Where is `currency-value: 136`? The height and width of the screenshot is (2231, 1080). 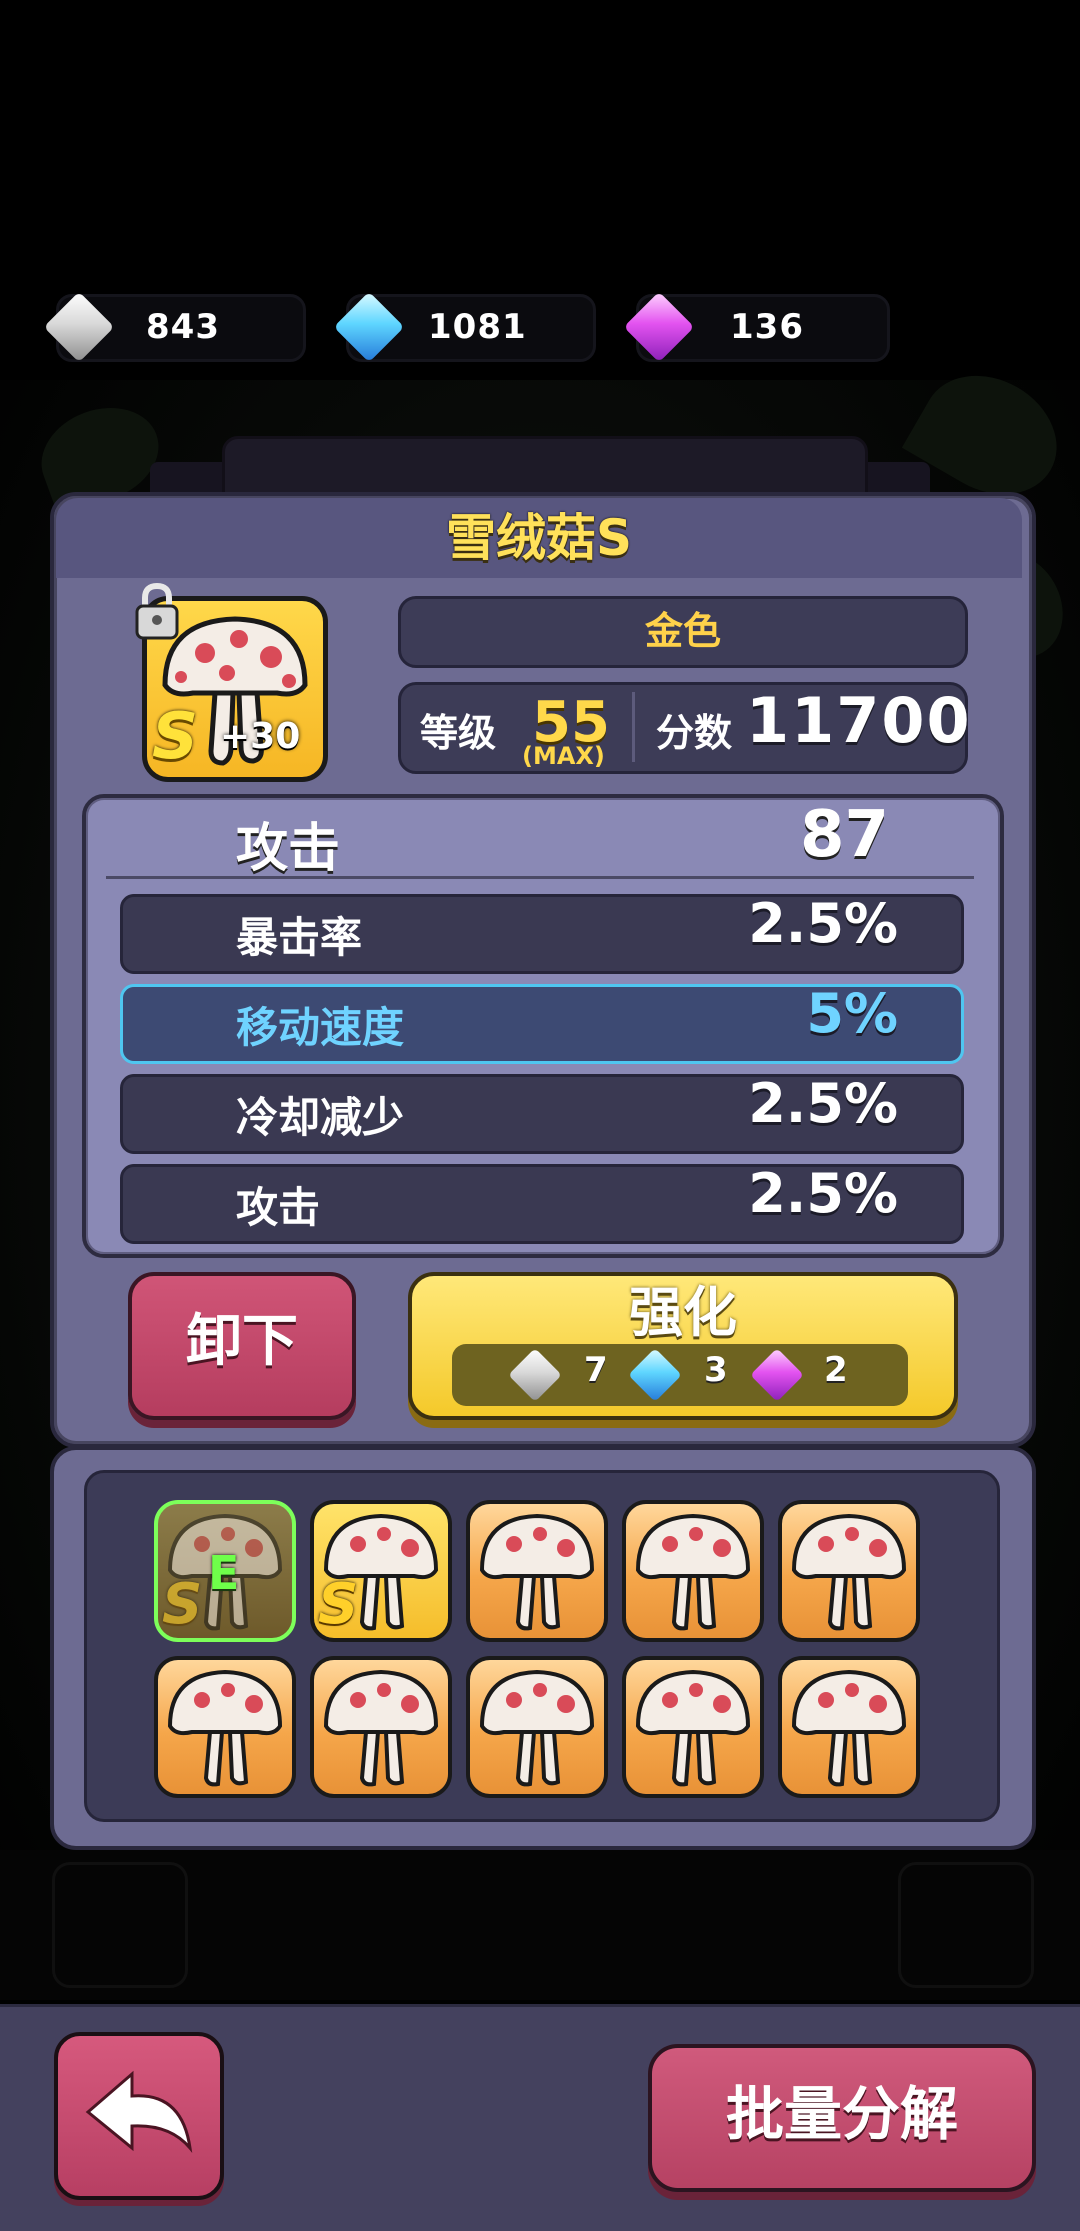 currency-value: 136 is located at coordinates (767, 327).